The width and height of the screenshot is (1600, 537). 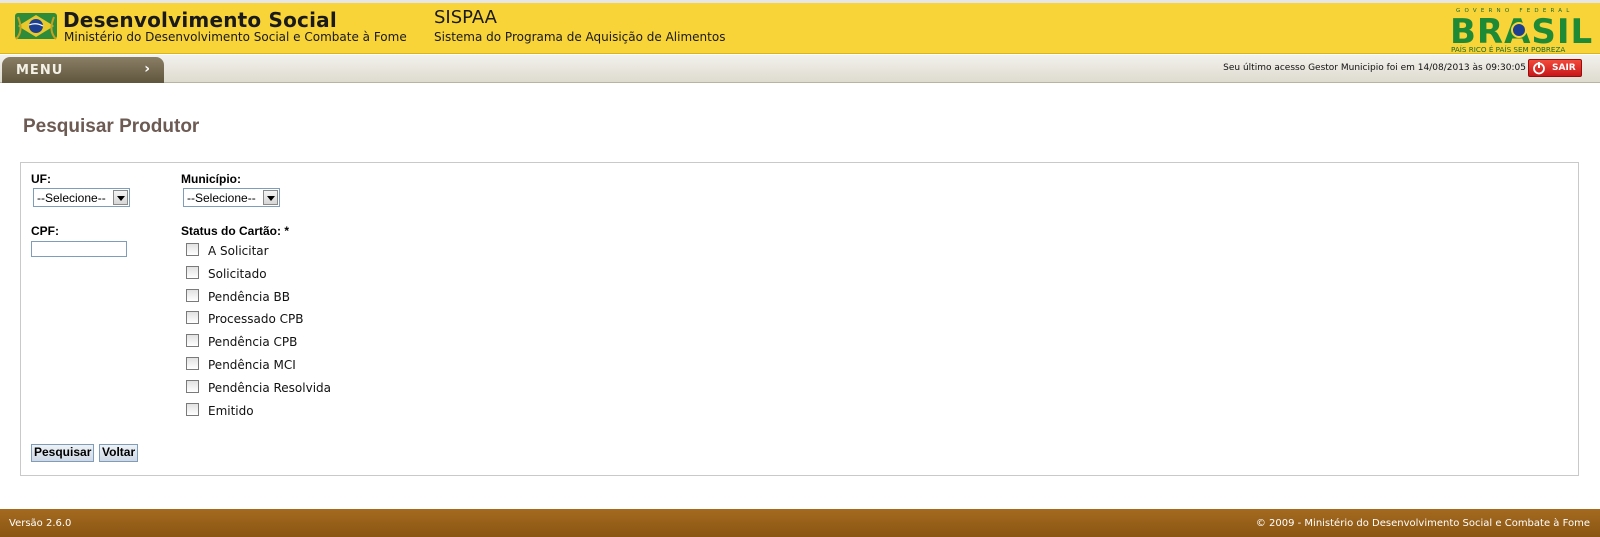 What do you see at coordinates (221, 198) in the screenshot?
I see `municipio-select-value: --Selecione--` at bounding box center [221, 198].